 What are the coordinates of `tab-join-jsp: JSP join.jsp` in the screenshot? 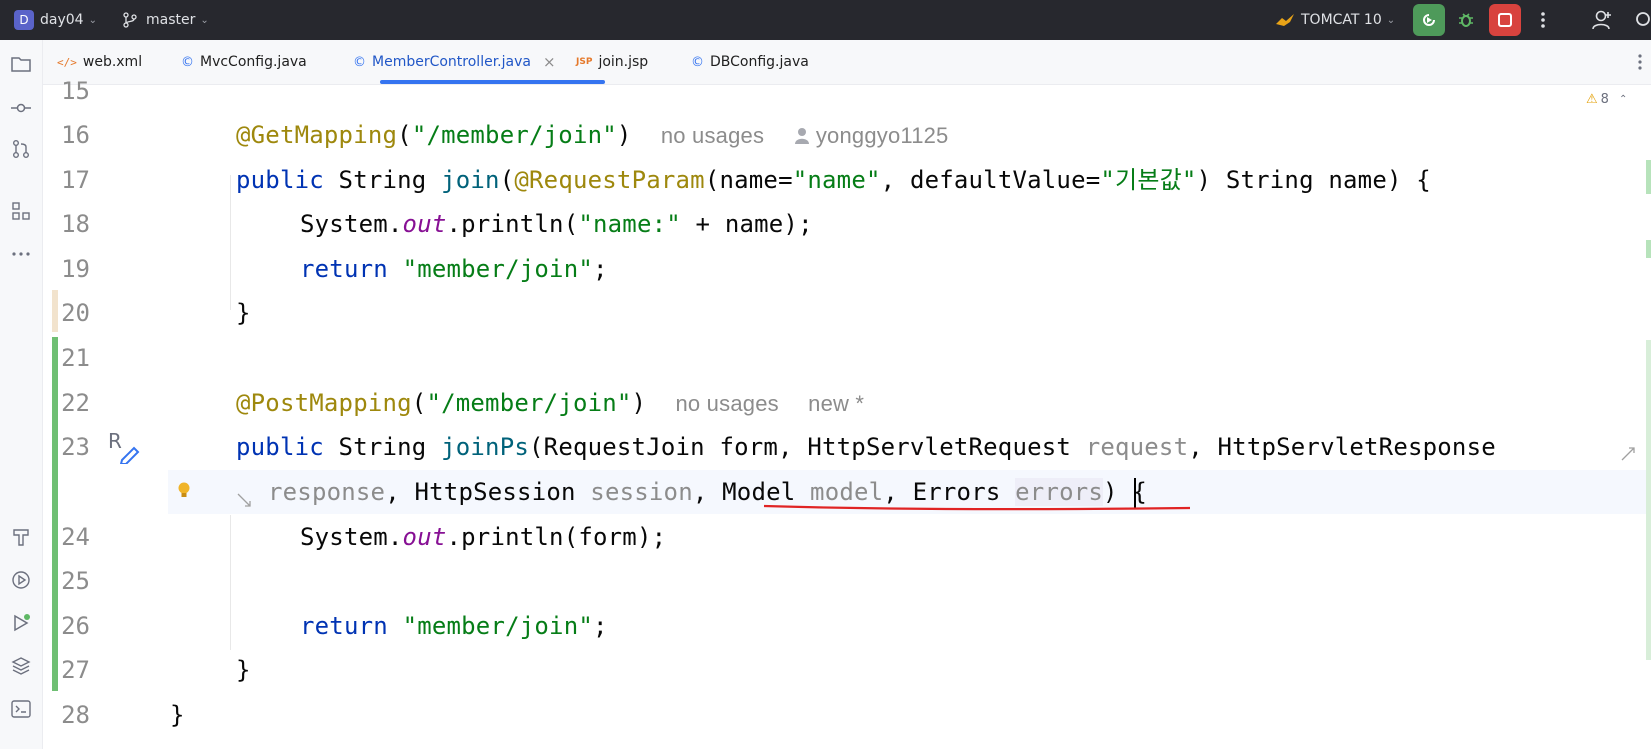 It's located at (612, 62).